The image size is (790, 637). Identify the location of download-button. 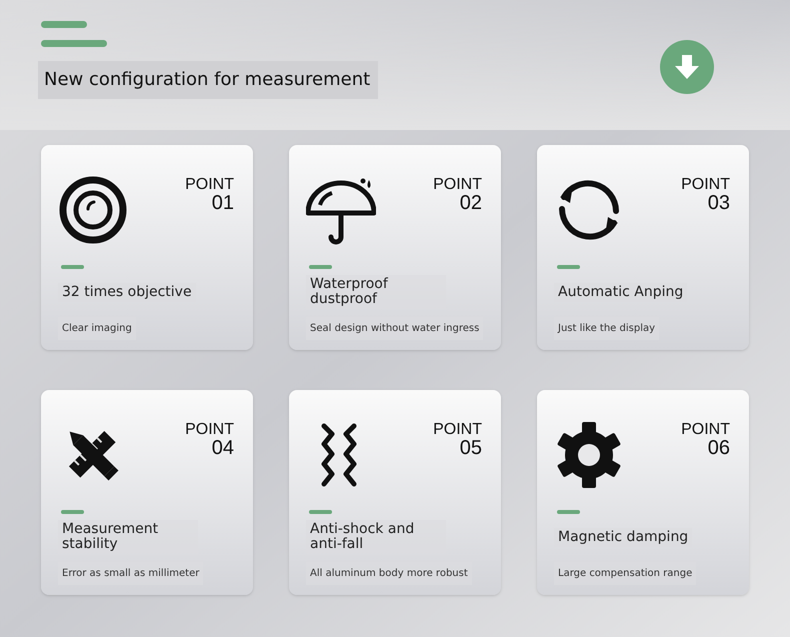
(687, 67).